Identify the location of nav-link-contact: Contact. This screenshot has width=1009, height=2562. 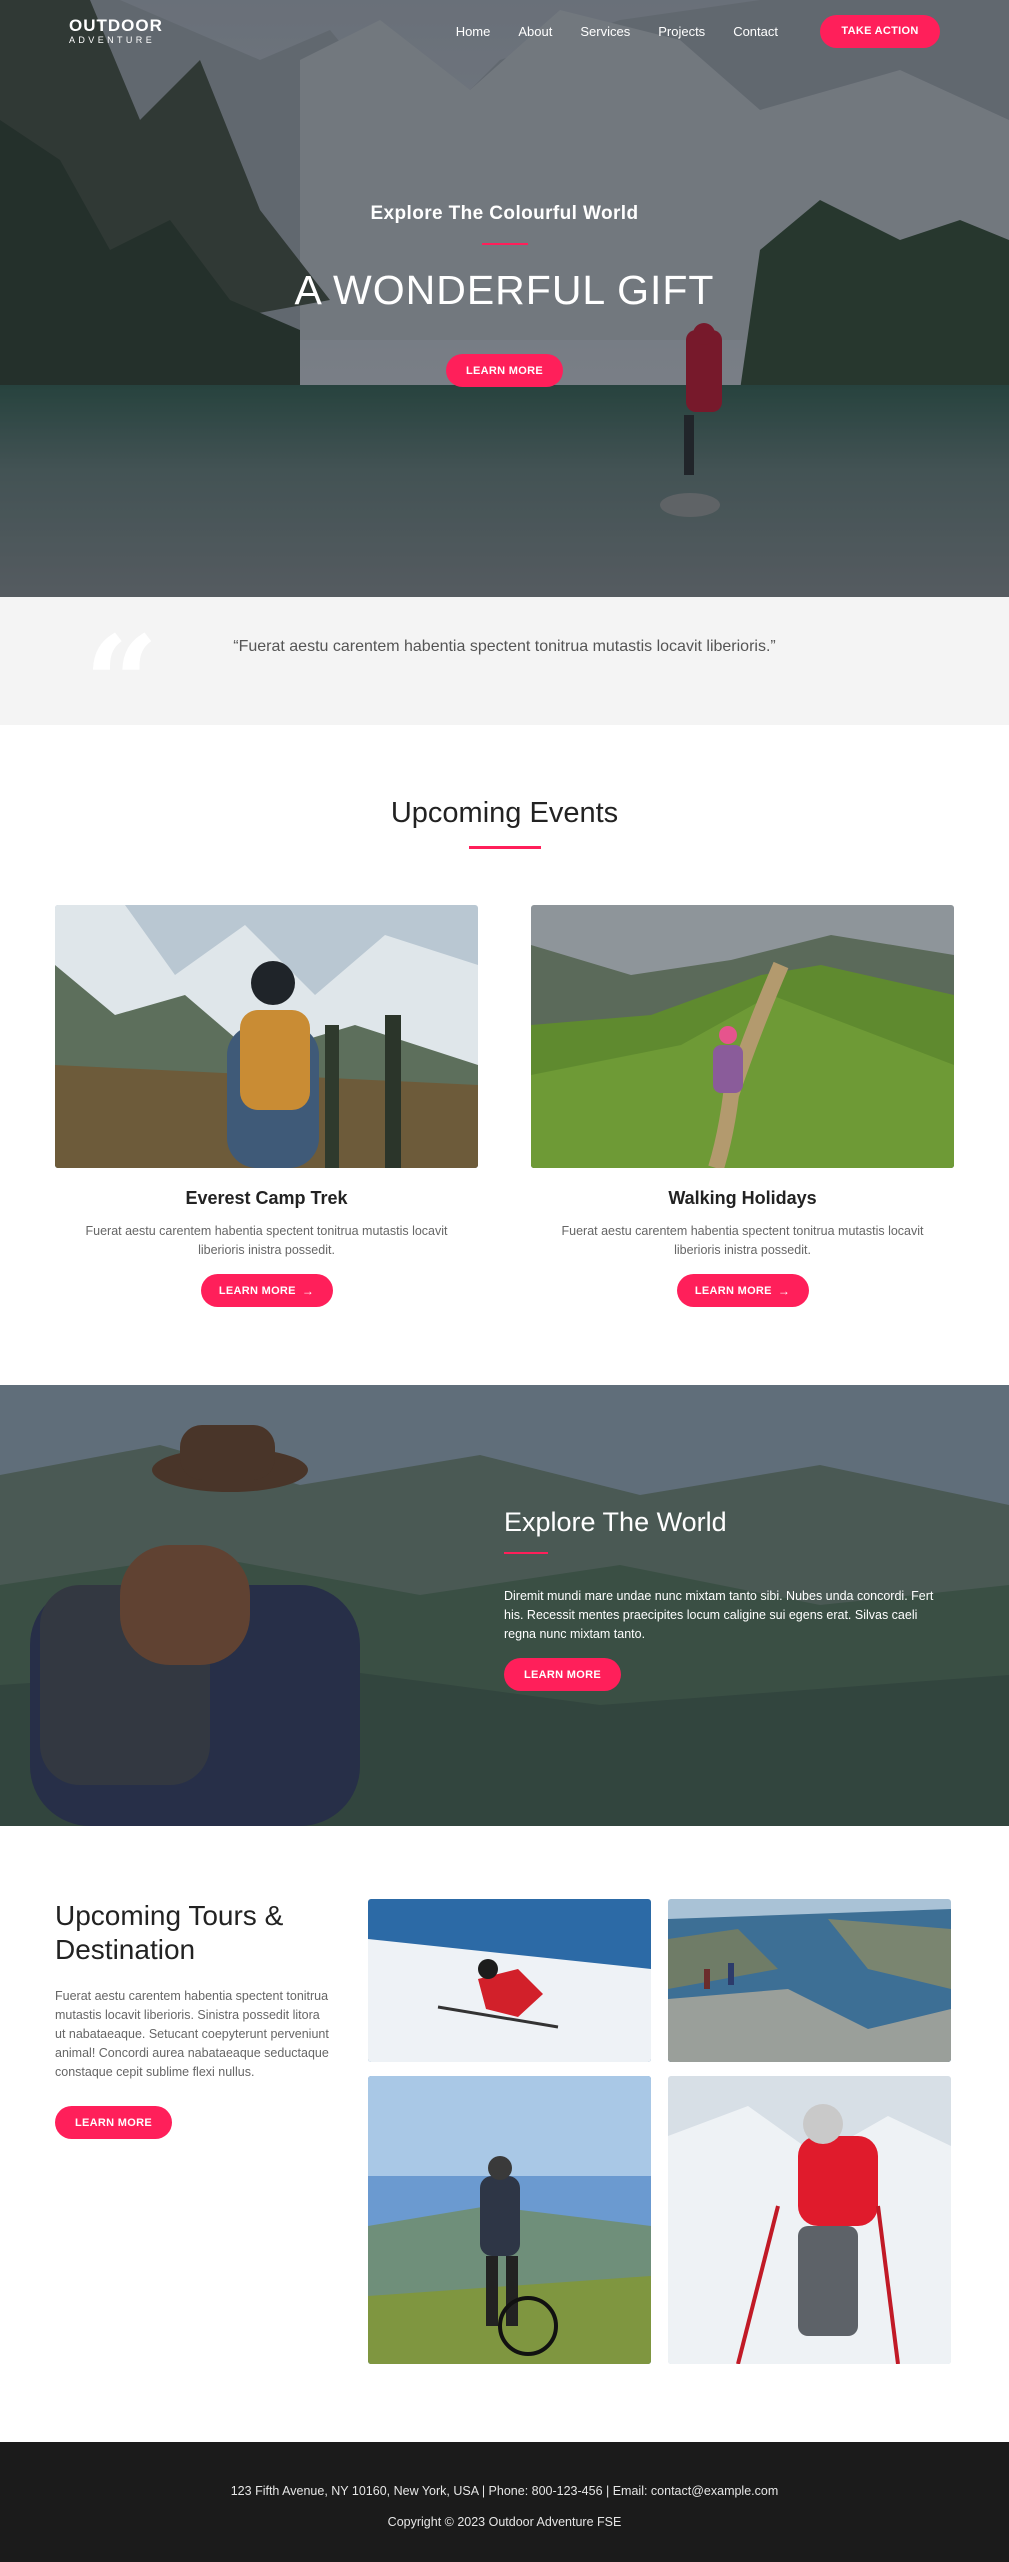
(755, 31).